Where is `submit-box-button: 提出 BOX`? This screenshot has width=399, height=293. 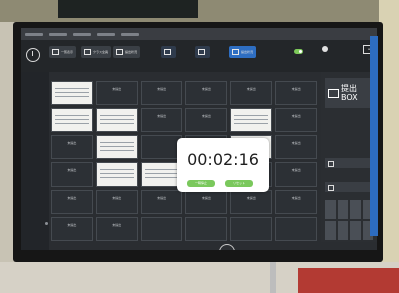 submit-box-button: 提出 BOX is located at coordinates (349, 93).